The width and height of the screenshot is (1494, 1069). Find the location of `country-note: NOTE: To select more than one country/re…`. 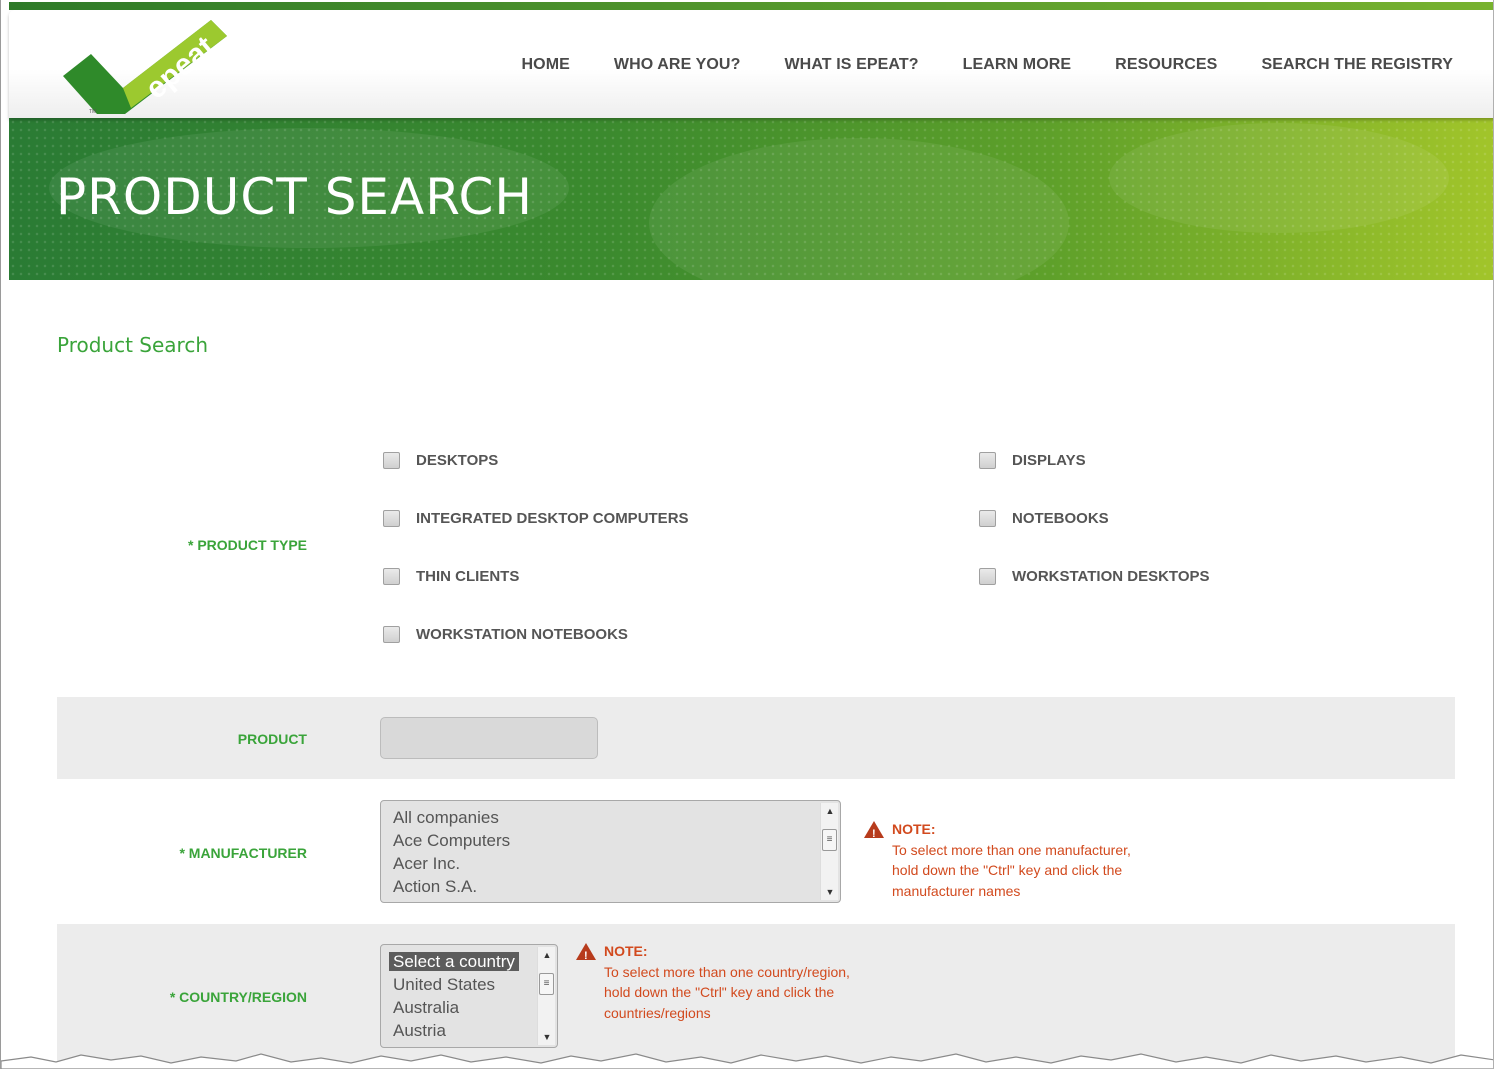

country-note: NOTE: To select more than one country/re… is located at coordinates (713, 982).